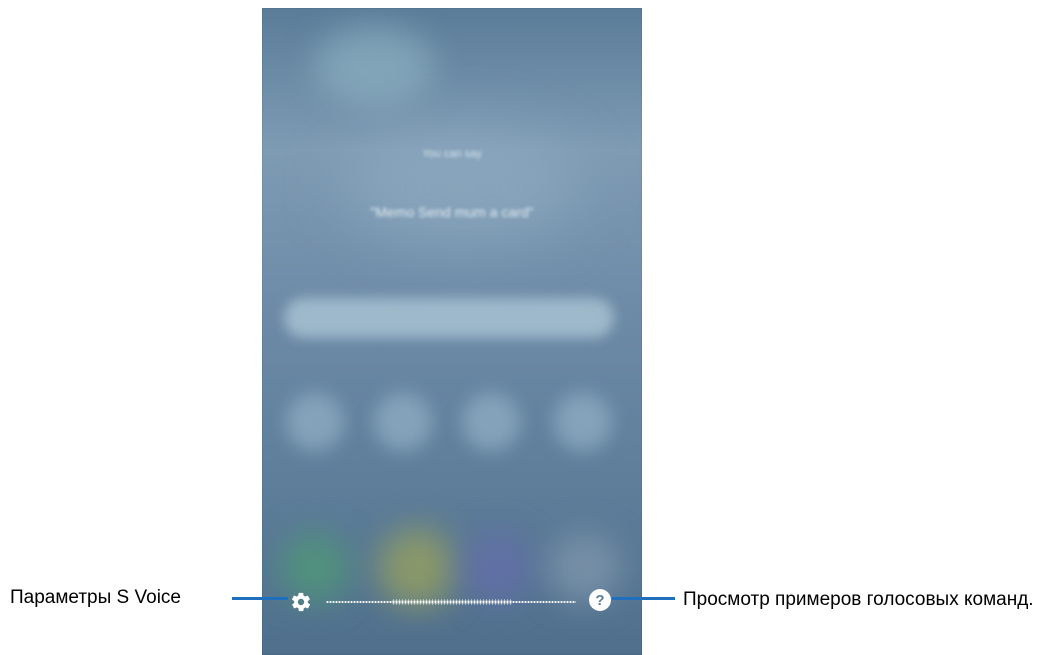 This screenshot has height=655, width=1054. What do you see at coordinates (643, 598) in the screenshot?
I see `examples-callout-line` at bounding box center [643, 598].